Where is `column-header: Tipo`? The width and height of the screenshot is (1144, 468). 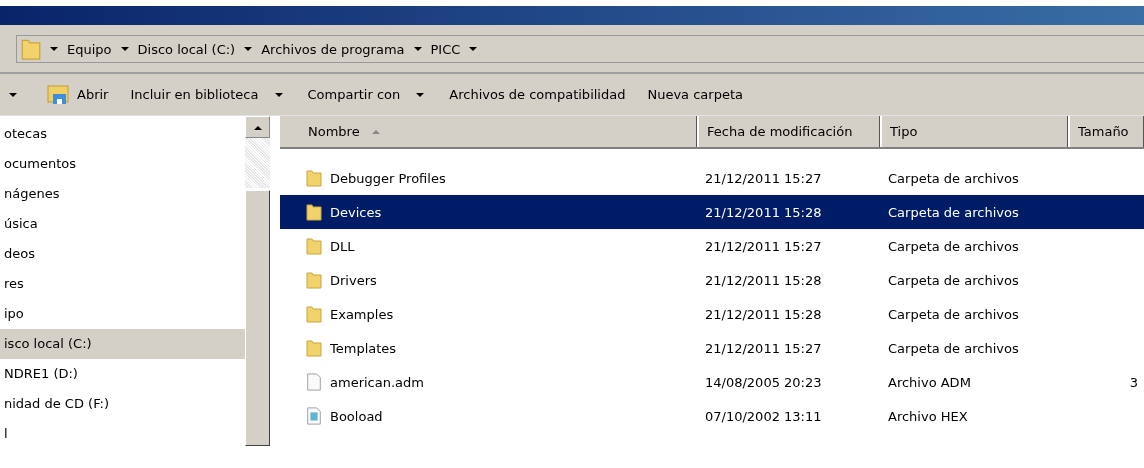 column-header: Tipo is located at coordinates (974, 131).